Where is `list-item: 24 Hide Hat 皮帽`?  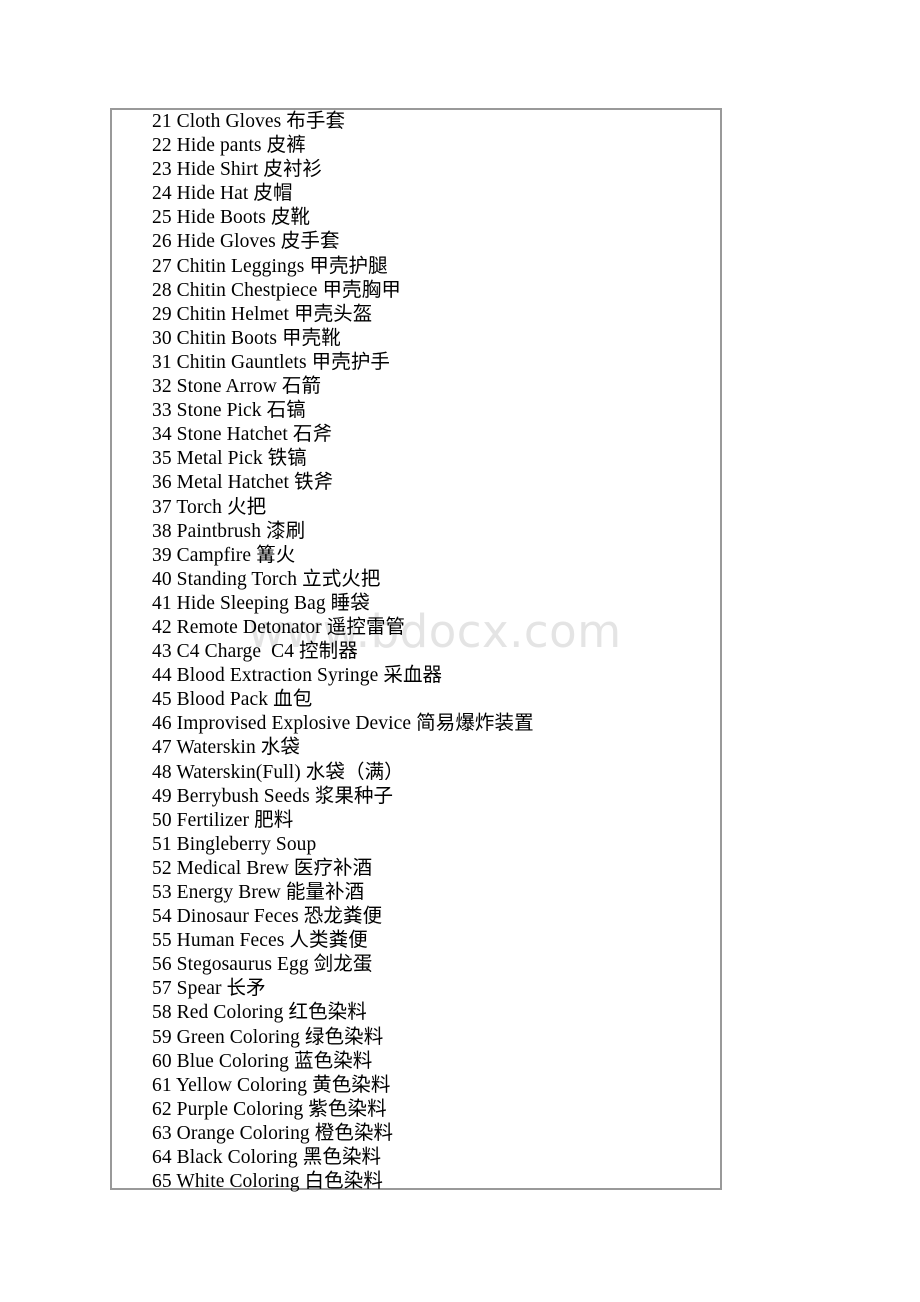
list-item: 24 Hide Hat 皮帽 is located at coordinates (222, 194).